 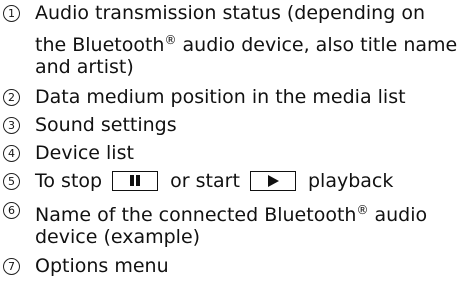 I want to click on legend-item-7: 7 Options menu, so click(x=231, y=266).